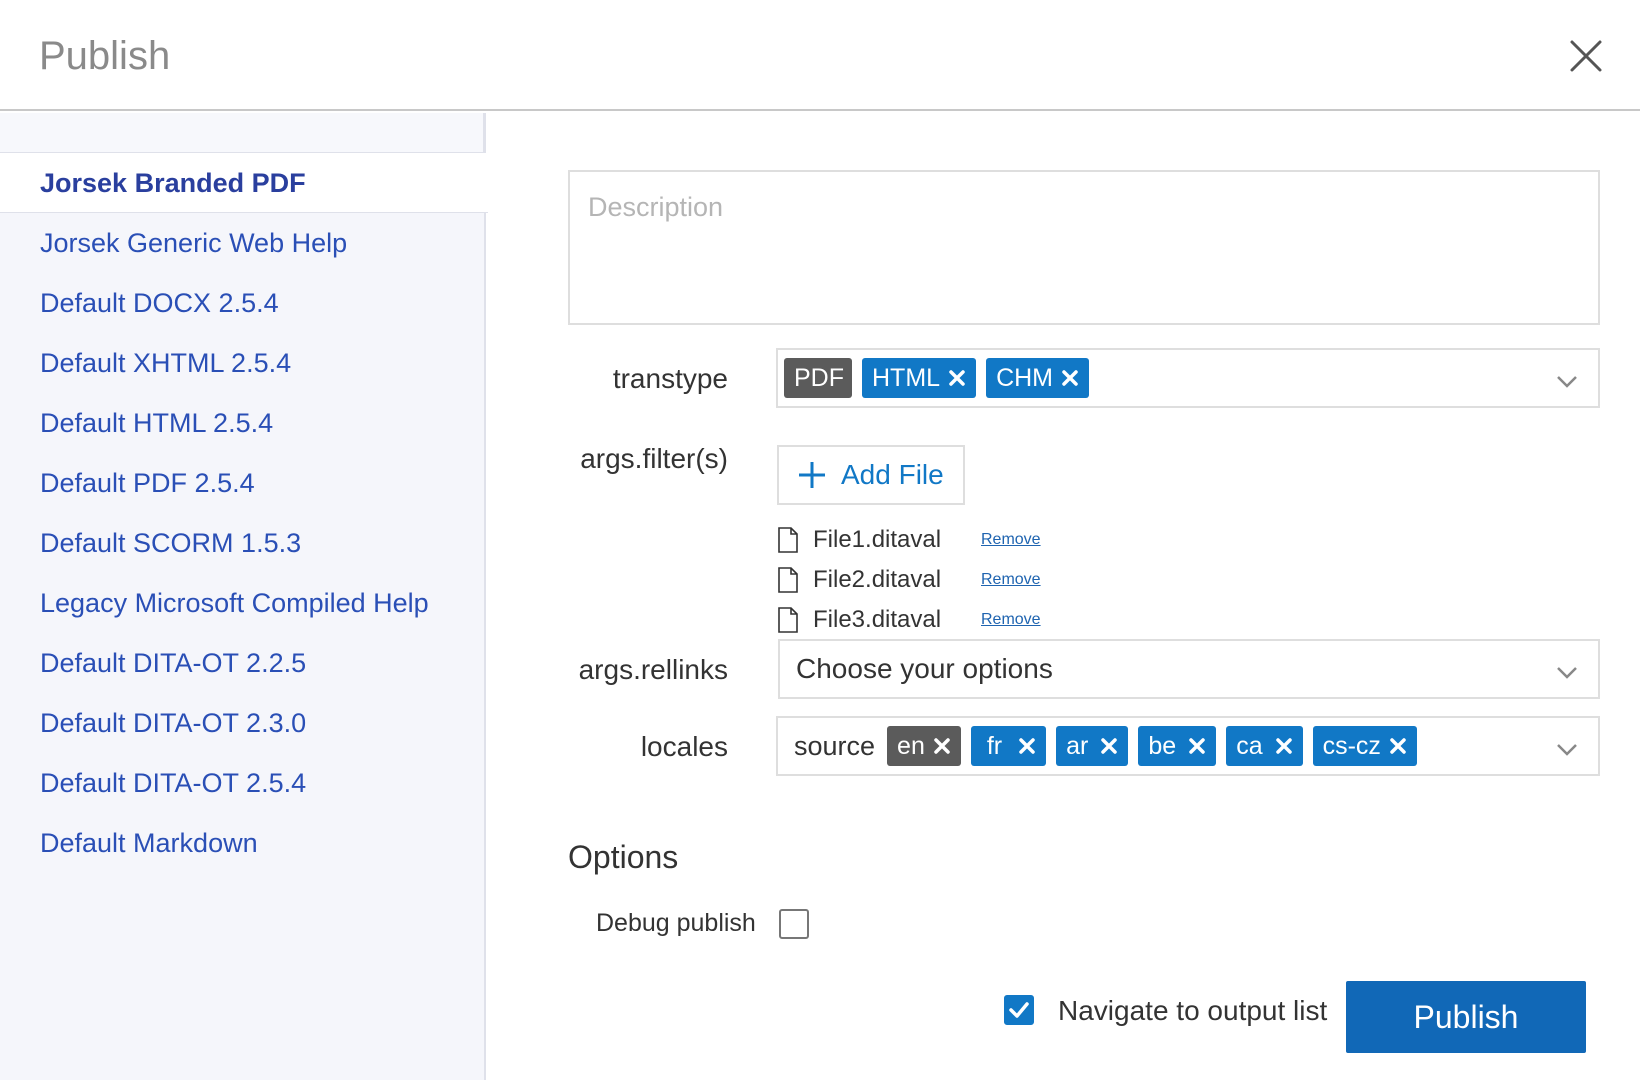 The image size is (1640, 1080). I want to click on file-name: File3.ditaval, so click(877, 619).